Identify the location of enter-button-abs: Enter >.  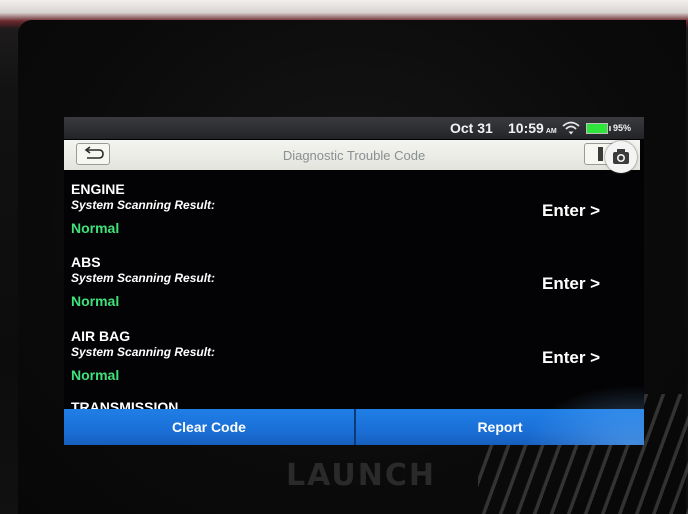
(571, 284).